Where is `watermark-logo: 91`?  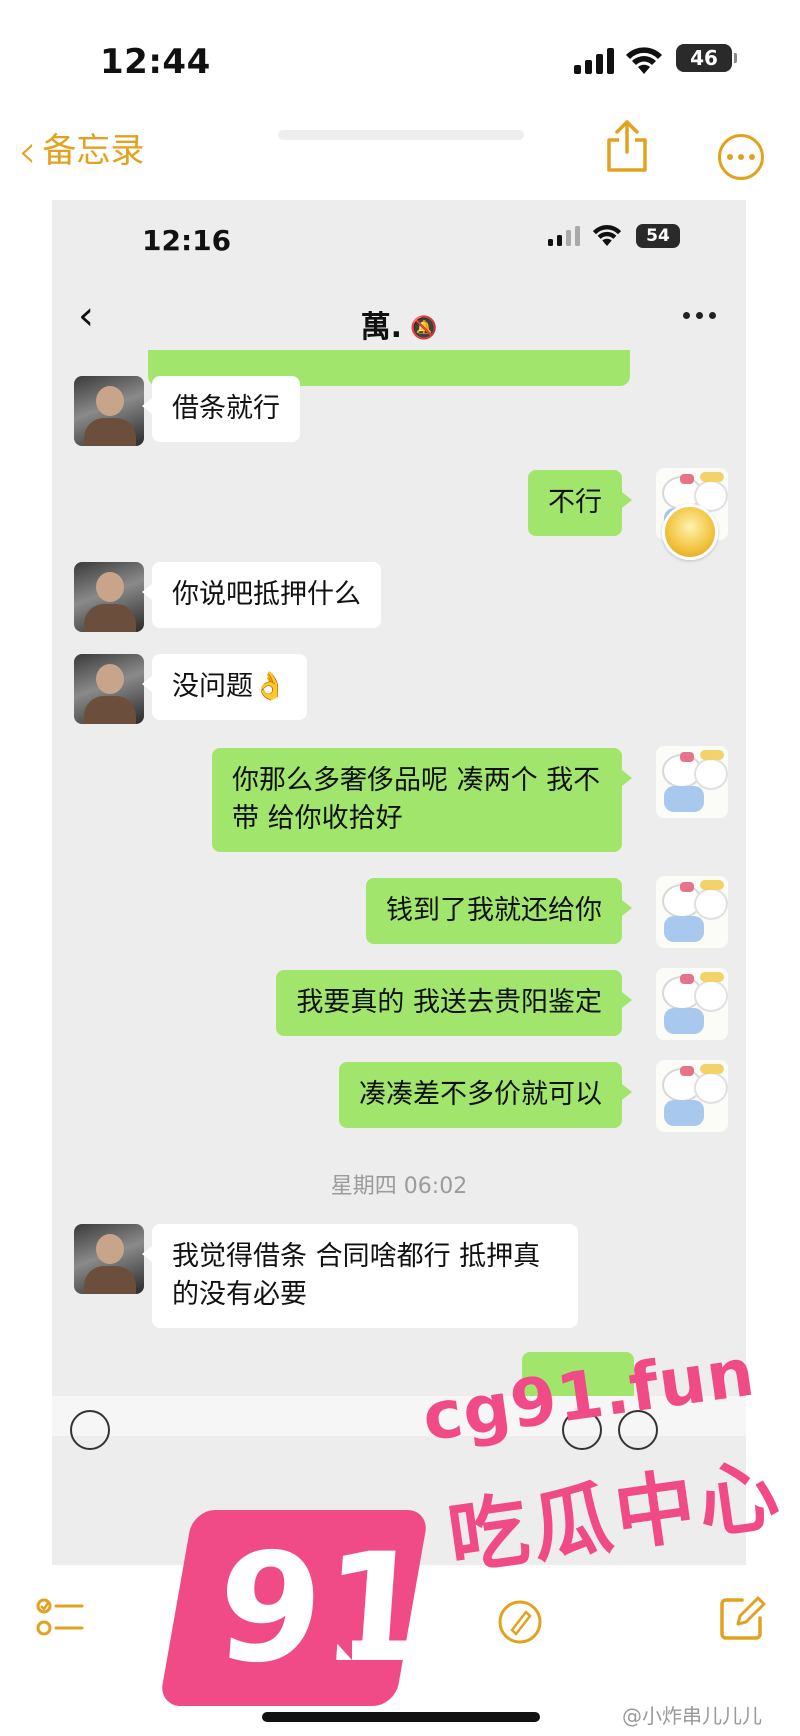 watermark-logo: 91 is located at coordinates (295, 1608).